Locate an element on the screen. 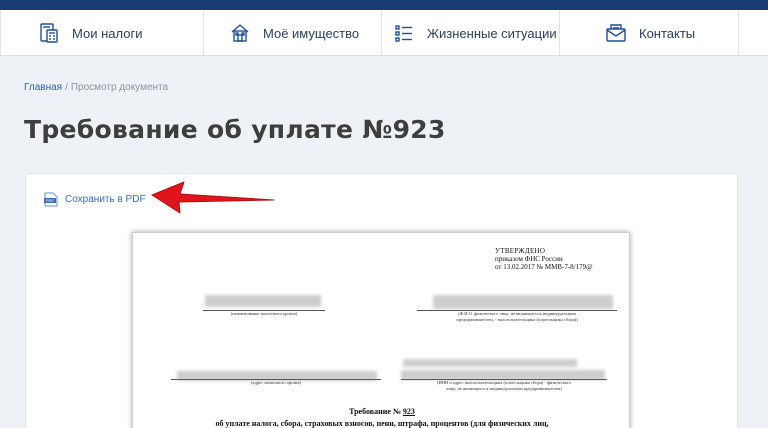 The image size is (768, 428). breadcrumb: Главная / Просмотр документа is located at coordinates (96, 87).